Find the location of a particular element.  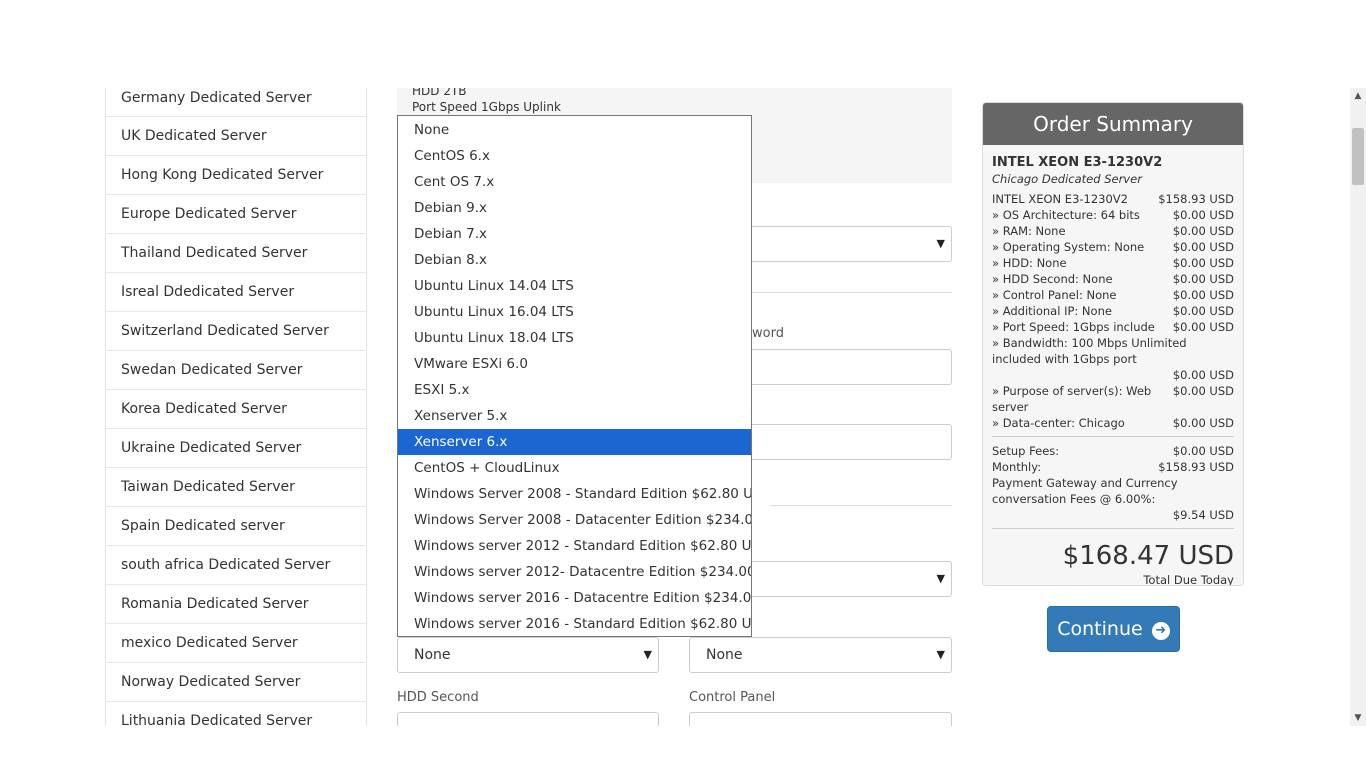

summary-line: » RAM: None $0.00 USD is located at coordinates (1113, 231).